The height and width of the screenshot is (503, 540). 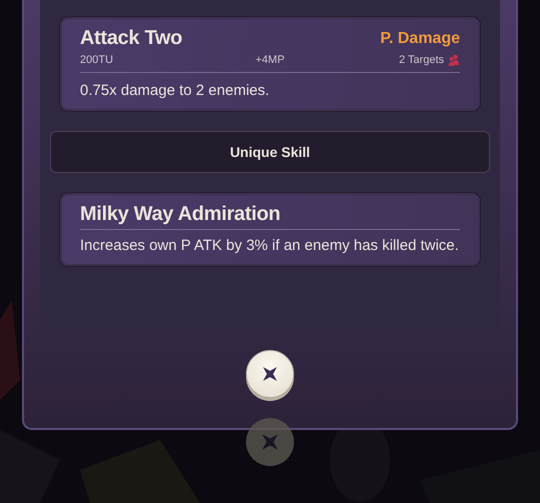 I want to click on damage-type: P. Damage, so click(x=420, y=39).